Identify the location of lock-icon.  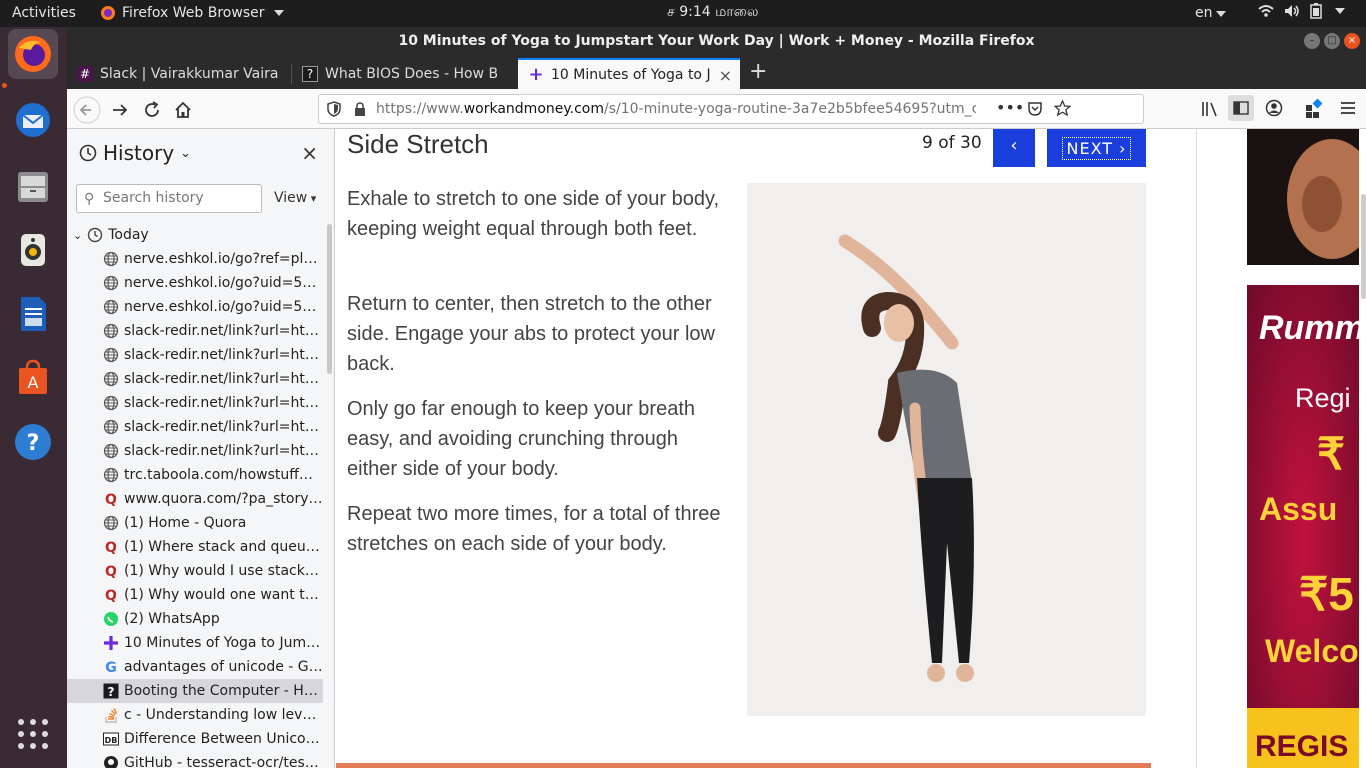
(360, 109).